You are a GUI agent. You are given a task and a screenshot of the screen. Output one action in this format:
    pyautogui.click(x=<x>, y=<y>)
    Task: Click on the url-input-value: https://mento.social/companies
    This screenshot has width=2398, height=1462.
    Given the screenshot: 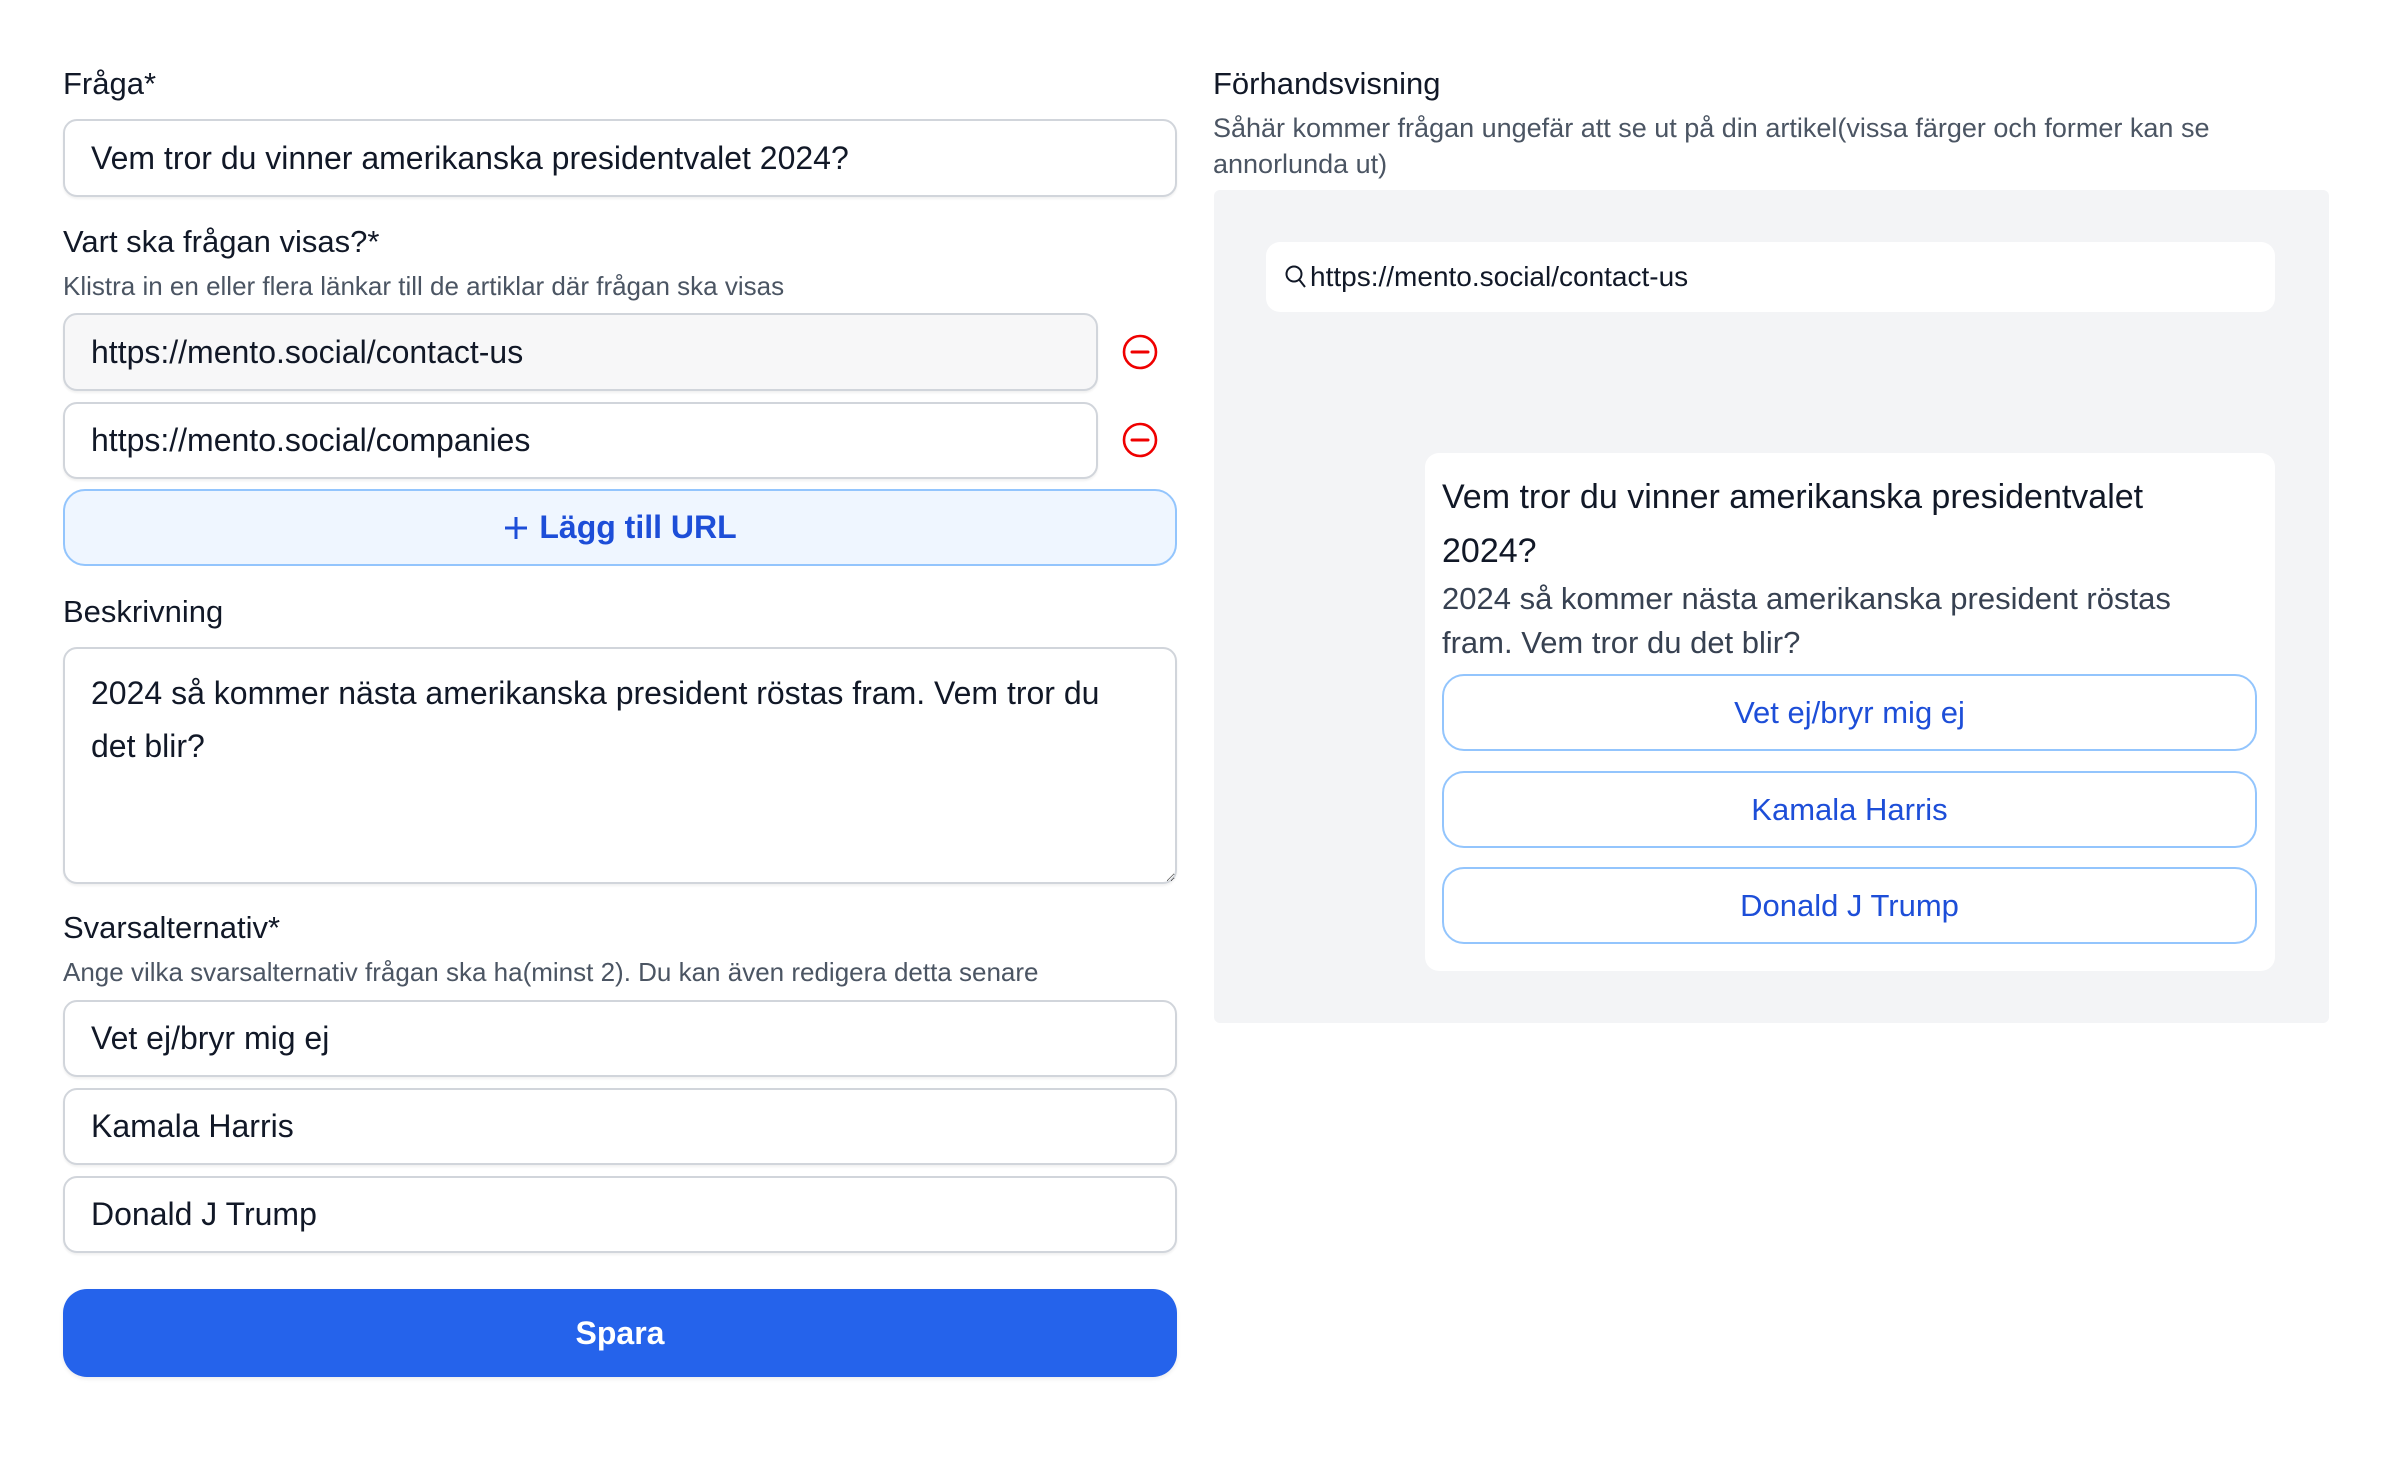 What is the action you would take?
    pyautogui.click(x=311, y=440)
    